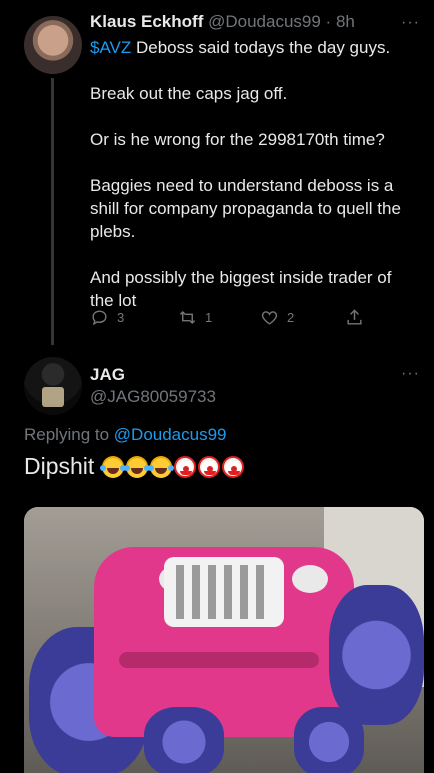 The image size is (434, 773). I want to click on tweet-paragraph: $AVZ Deboss said todays the day guys., so click(252, 47).